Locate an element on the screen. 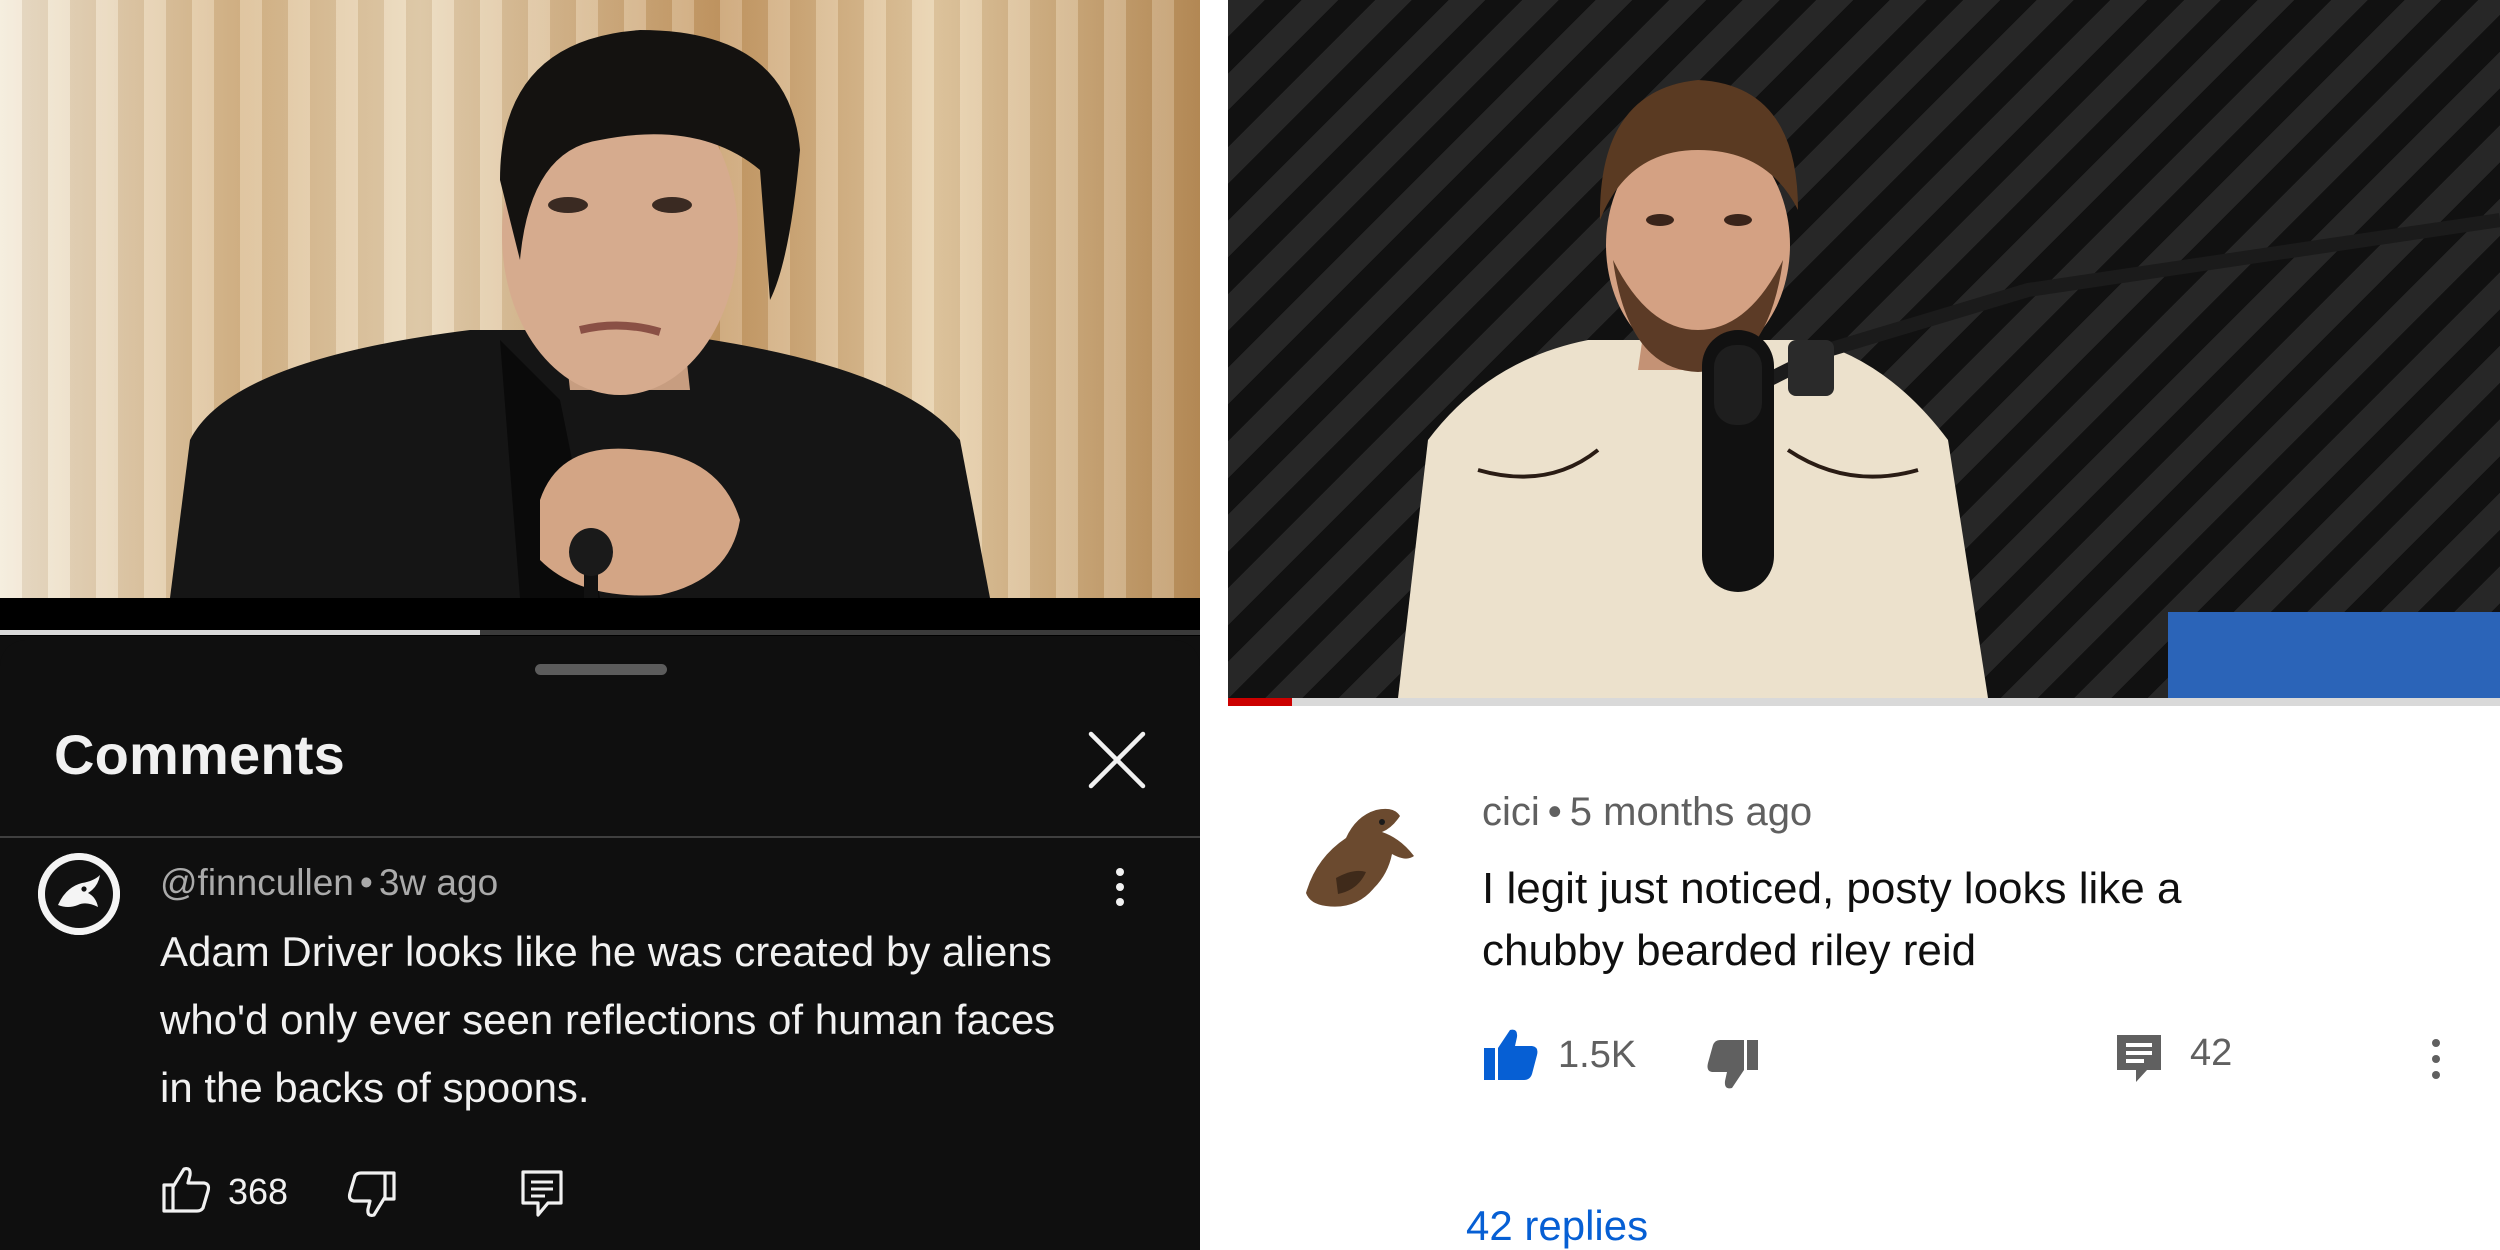  thumbs-down-outline-icon is located at coordinates (372, 1195).